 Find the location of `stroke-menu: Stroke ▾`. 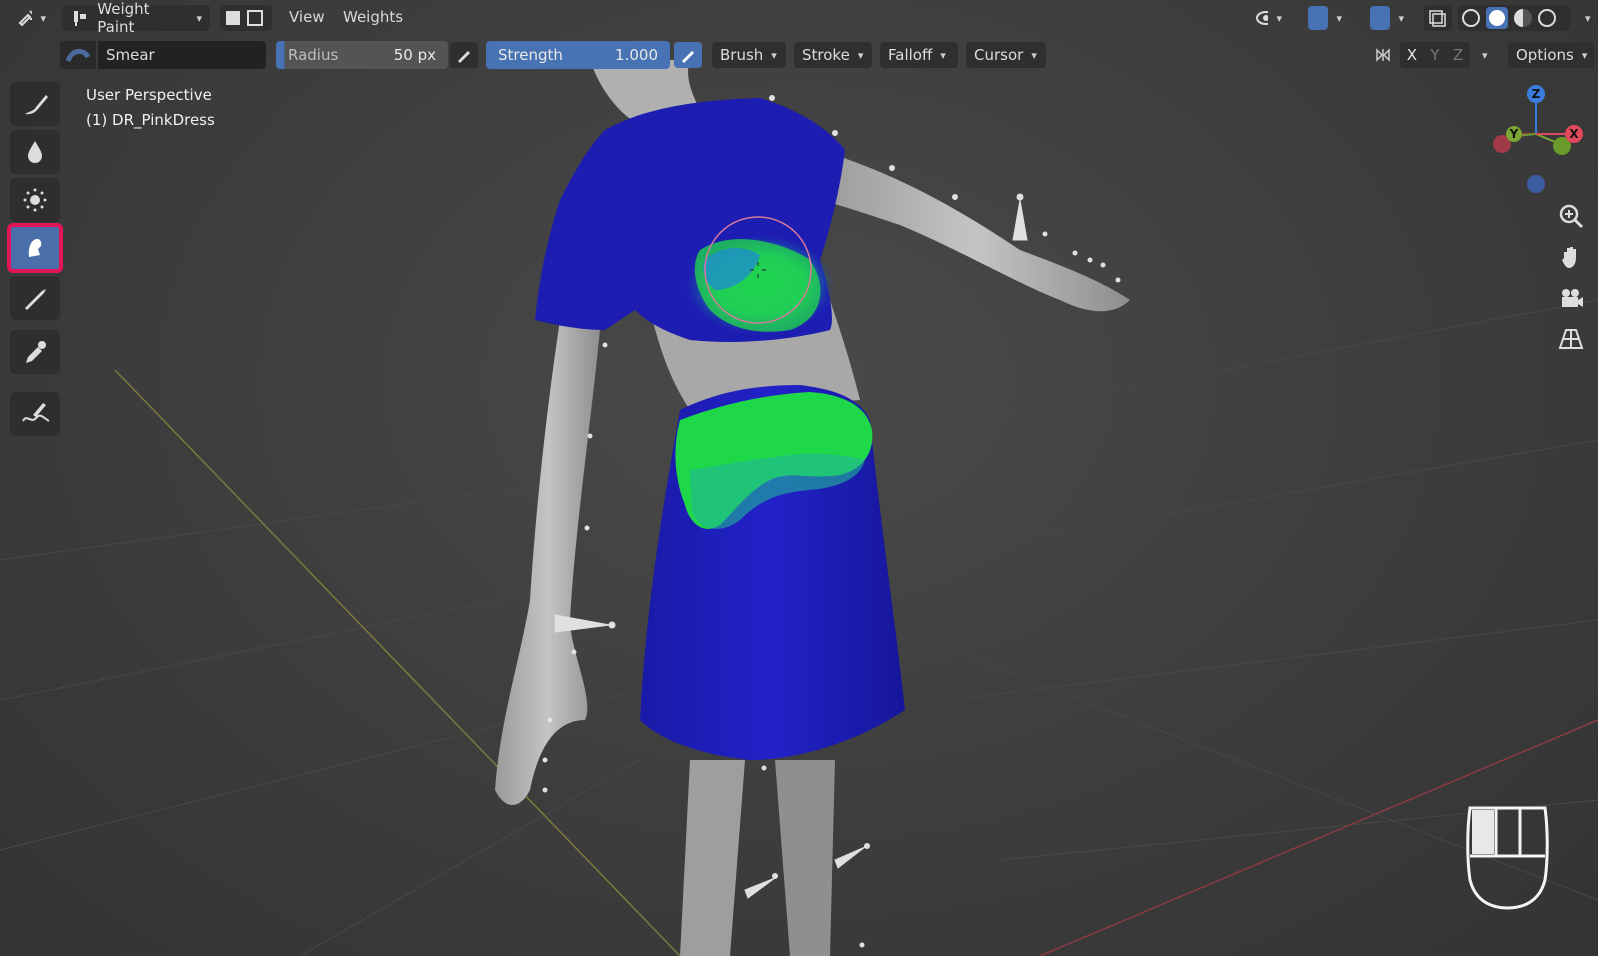

stroke-menu: Stroke ▾ is located at coordinates (833, 55).